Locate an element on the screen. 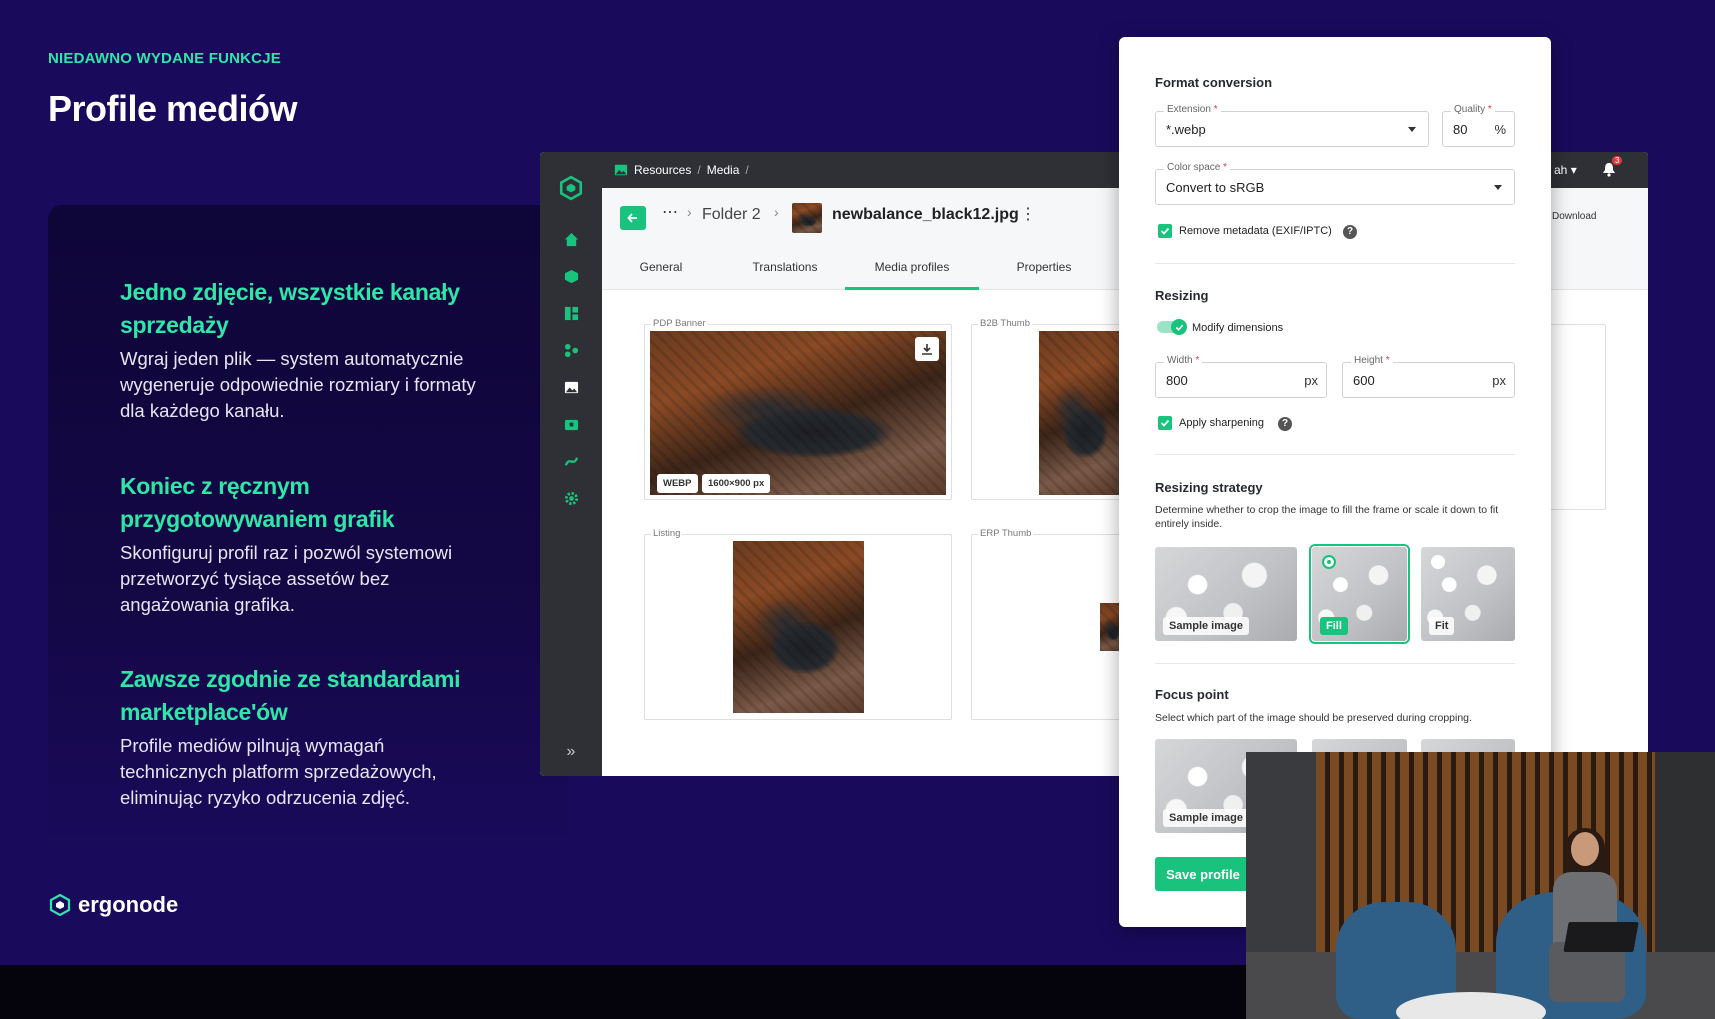 Image resolution: width=1715 pixels, height=1019 pixels. apply-sharpening-label: Apply sharpening is located at coordinates (1222, 423).